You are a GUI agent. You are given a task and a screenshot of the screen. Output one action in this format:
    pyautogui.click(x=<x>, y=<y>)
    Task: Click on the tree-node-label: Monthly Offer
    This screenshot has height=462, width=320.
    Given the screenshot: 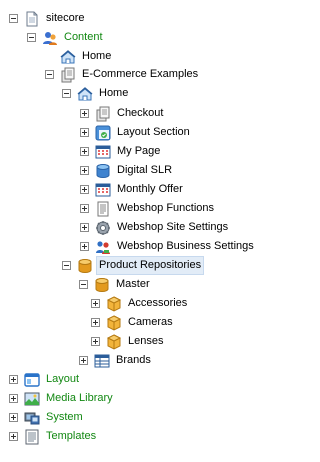 What is the action you would take?
    pyautogui.click(x=150, y=189)
    